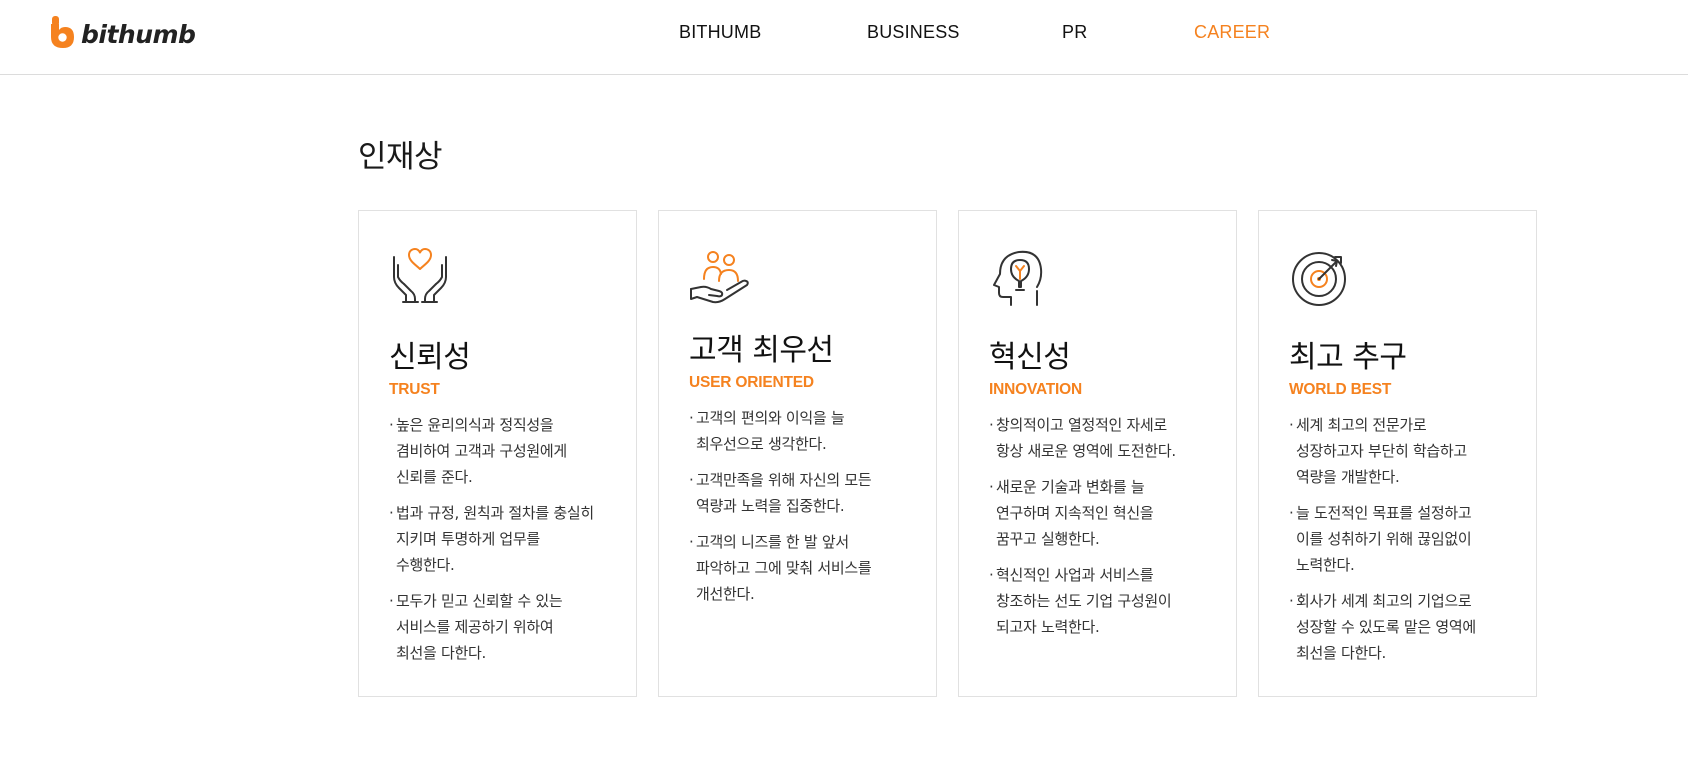  Describe the element at coordinates (430, 357) in the screenshot. I see `card-title-trust: 신뢰성` at that location.